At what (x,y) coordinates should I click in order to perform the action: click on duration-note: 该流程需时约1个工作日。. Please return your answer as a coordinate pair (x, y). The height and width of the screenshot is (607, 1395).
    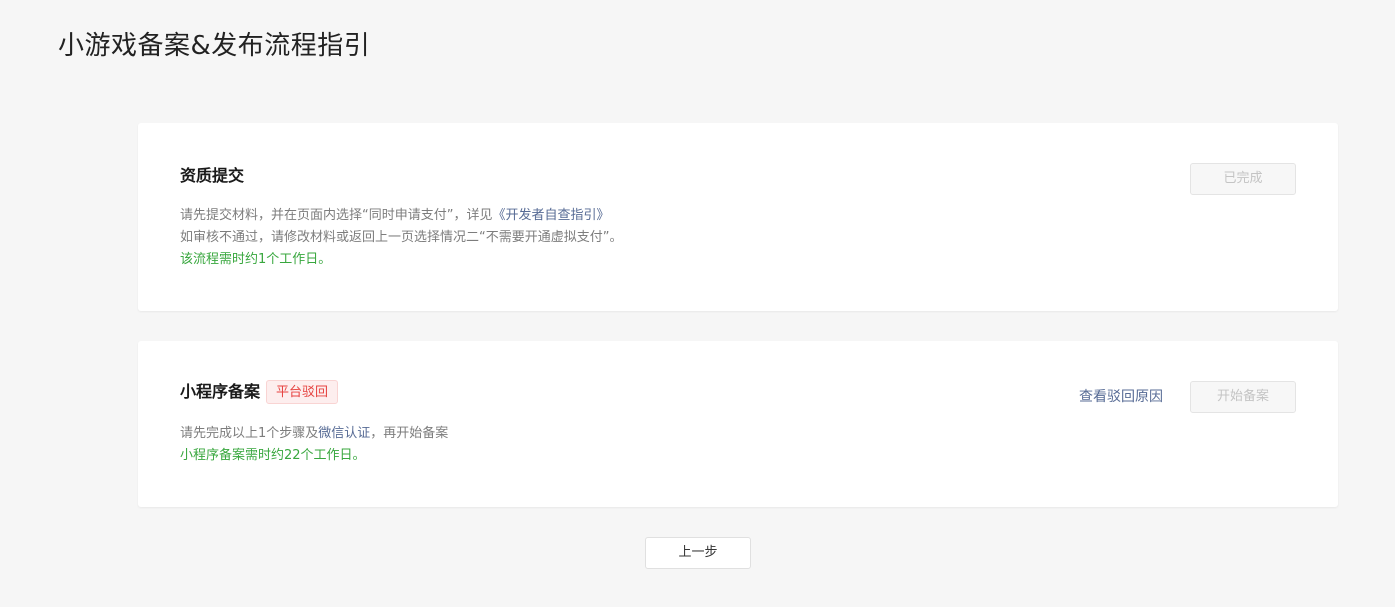
    Looking at the image, I should click on (256, 259).